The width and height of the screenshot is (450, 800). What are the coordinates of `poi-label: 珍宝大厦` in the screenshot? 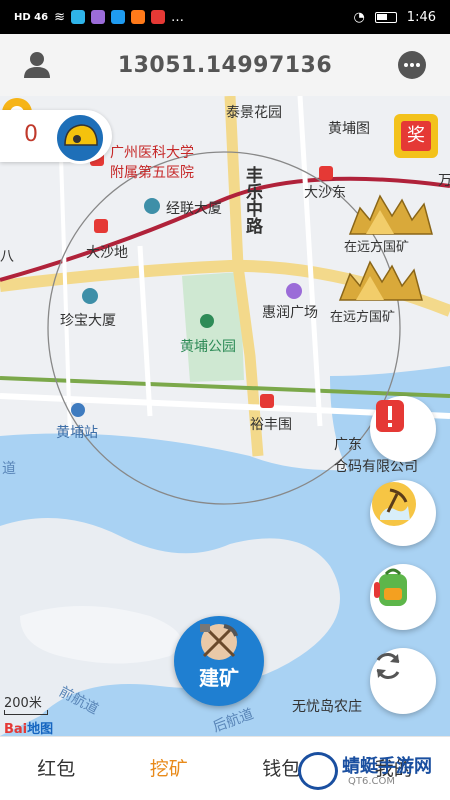 It's located at (88, 321).